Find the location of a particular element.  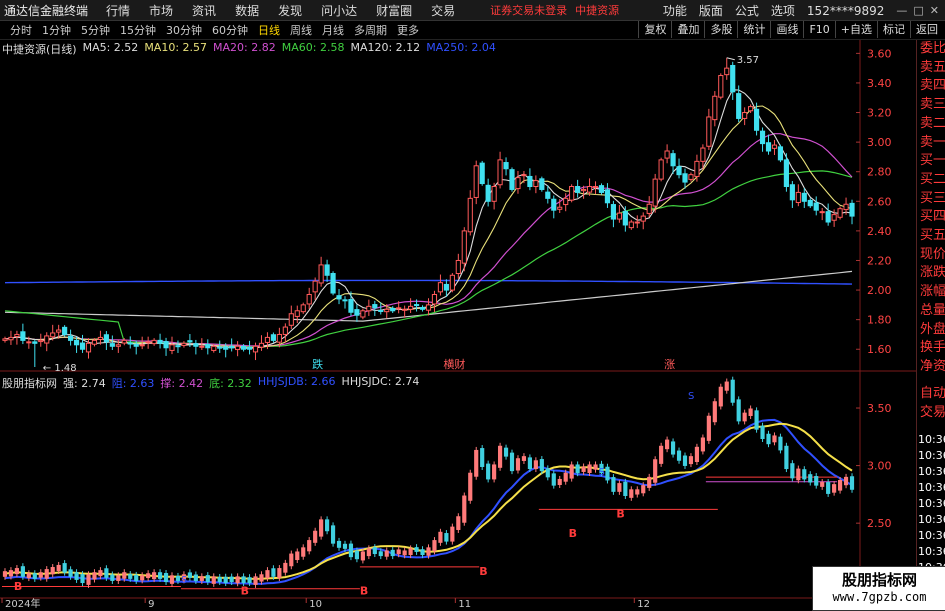

period-weekly: 周线 is located at coordinates (301, 30).